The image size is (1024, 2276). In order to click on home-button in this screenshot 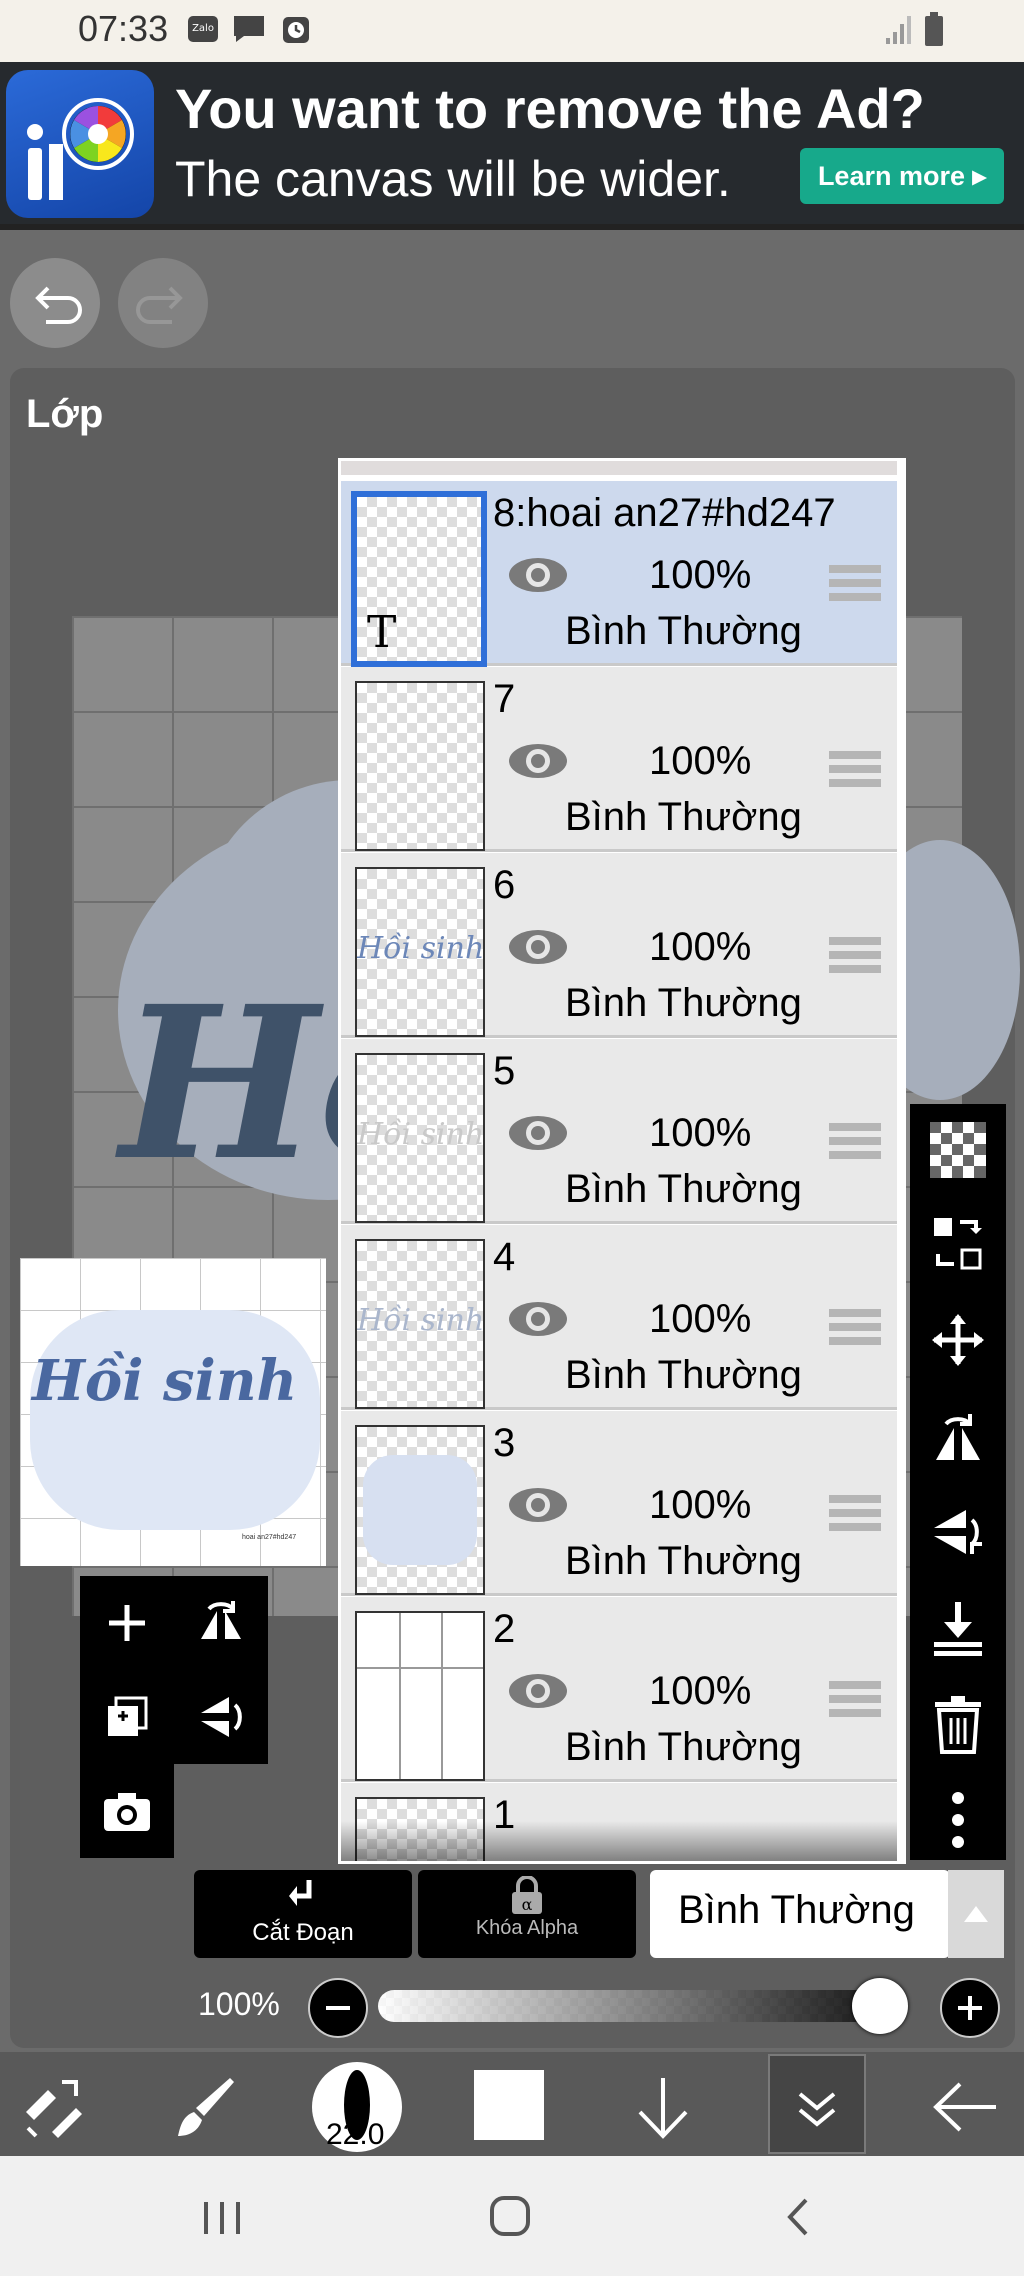, I will do `click(511, 2219)`.